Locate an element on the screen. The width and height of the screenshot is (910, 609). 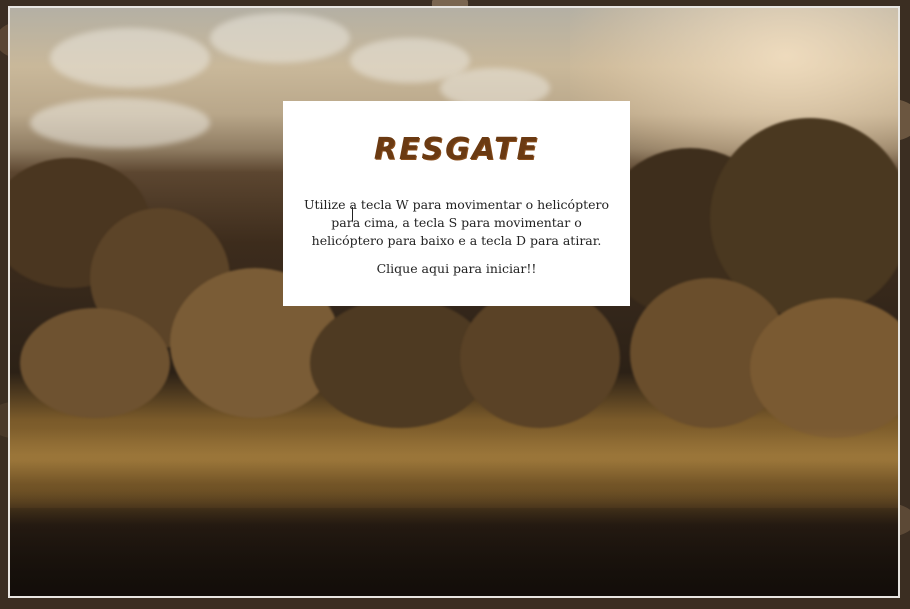
start-game-link: Clique aqui para iniciar!! is located at coordinates (457, 269).